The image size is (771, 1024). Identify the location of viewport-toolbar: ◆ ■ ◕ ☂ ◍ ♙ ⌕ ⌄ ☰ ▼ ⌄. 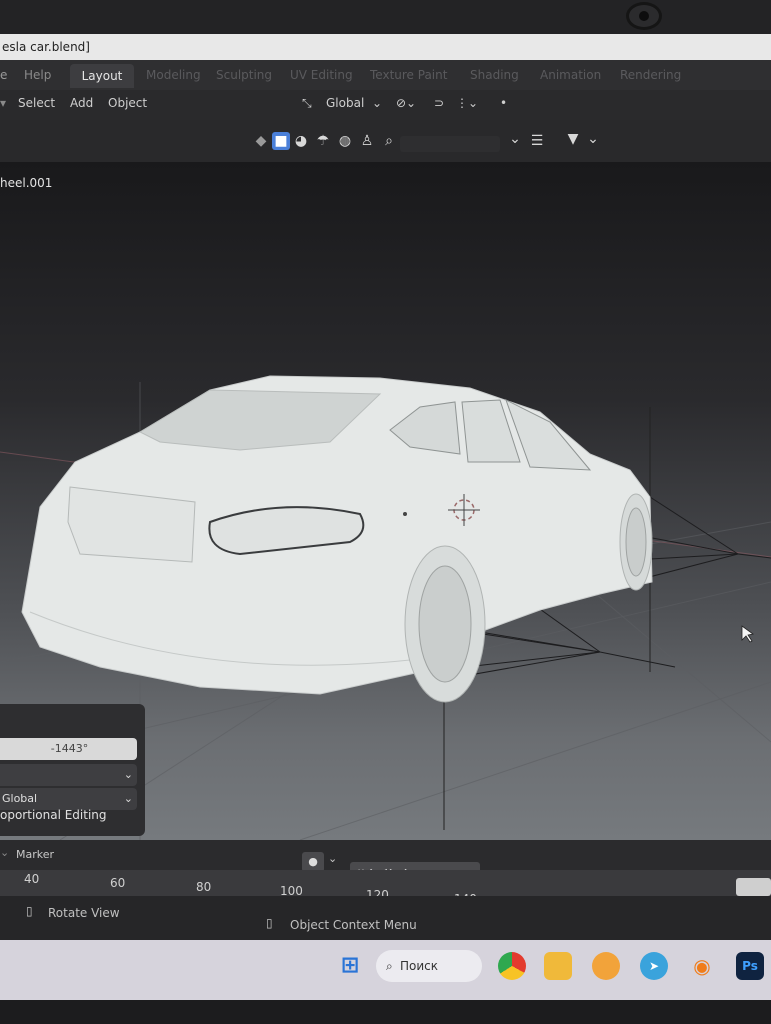
(385, 141).